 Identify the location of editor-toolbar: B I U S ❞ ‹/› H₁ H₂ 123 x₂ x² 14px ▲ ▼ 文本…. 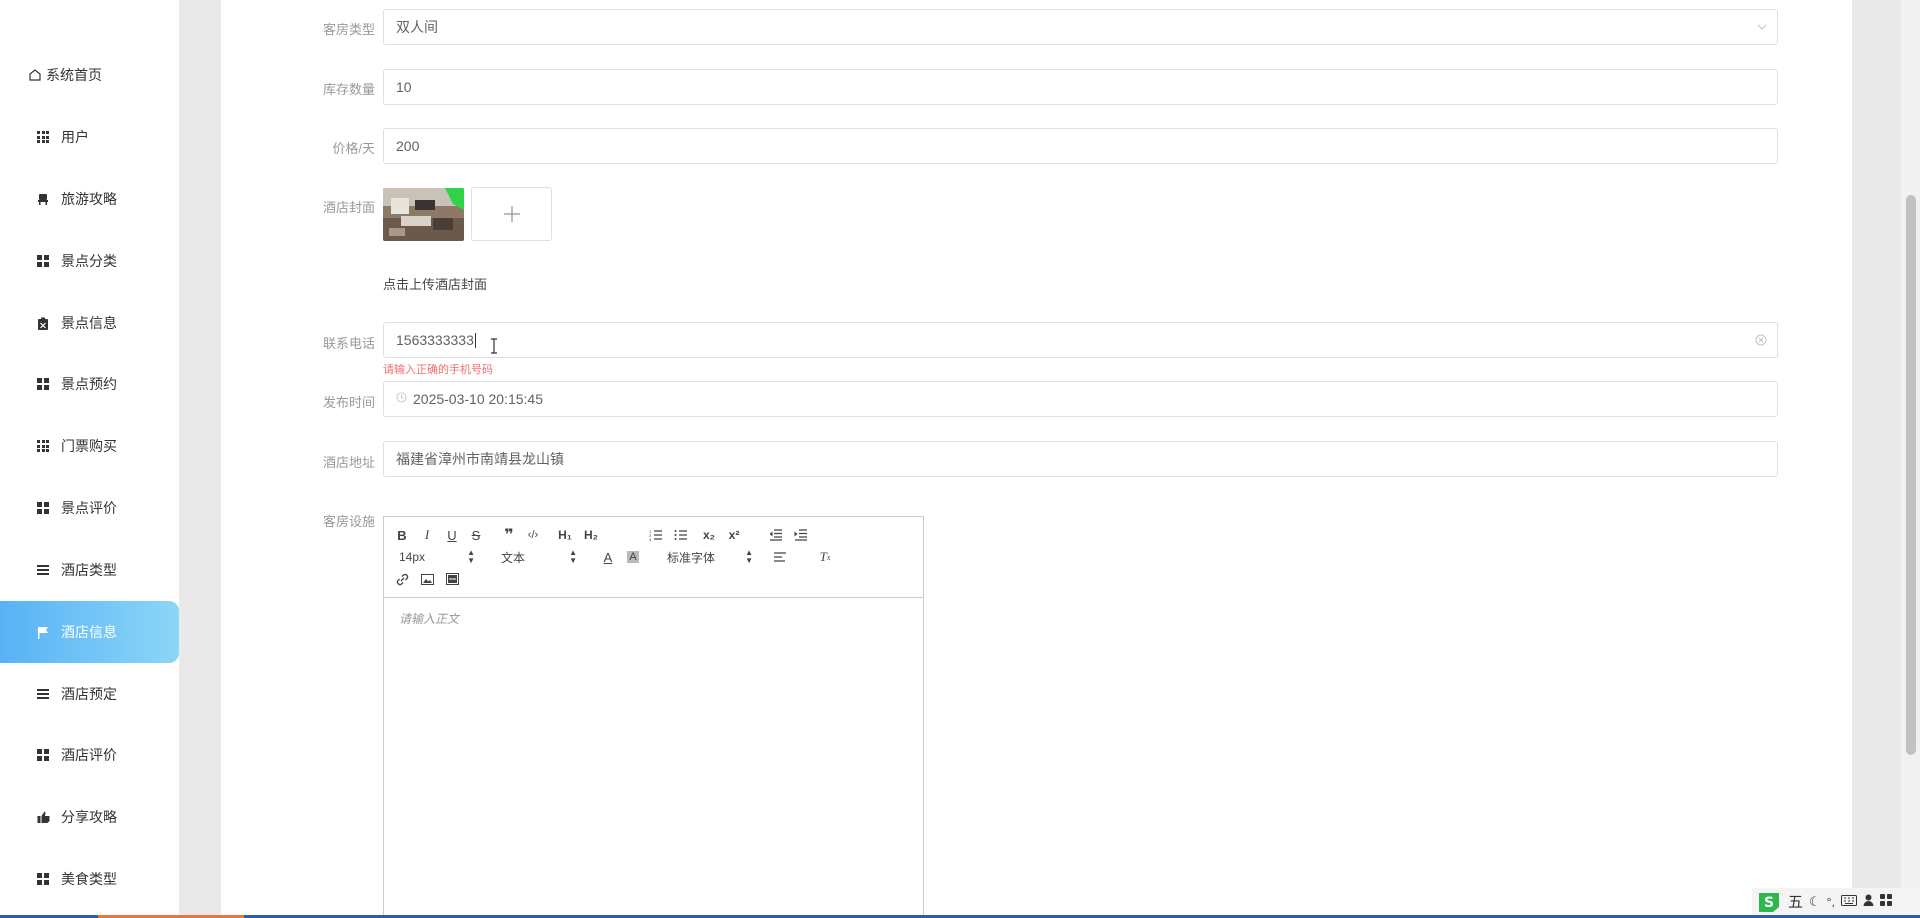
(653, 557).